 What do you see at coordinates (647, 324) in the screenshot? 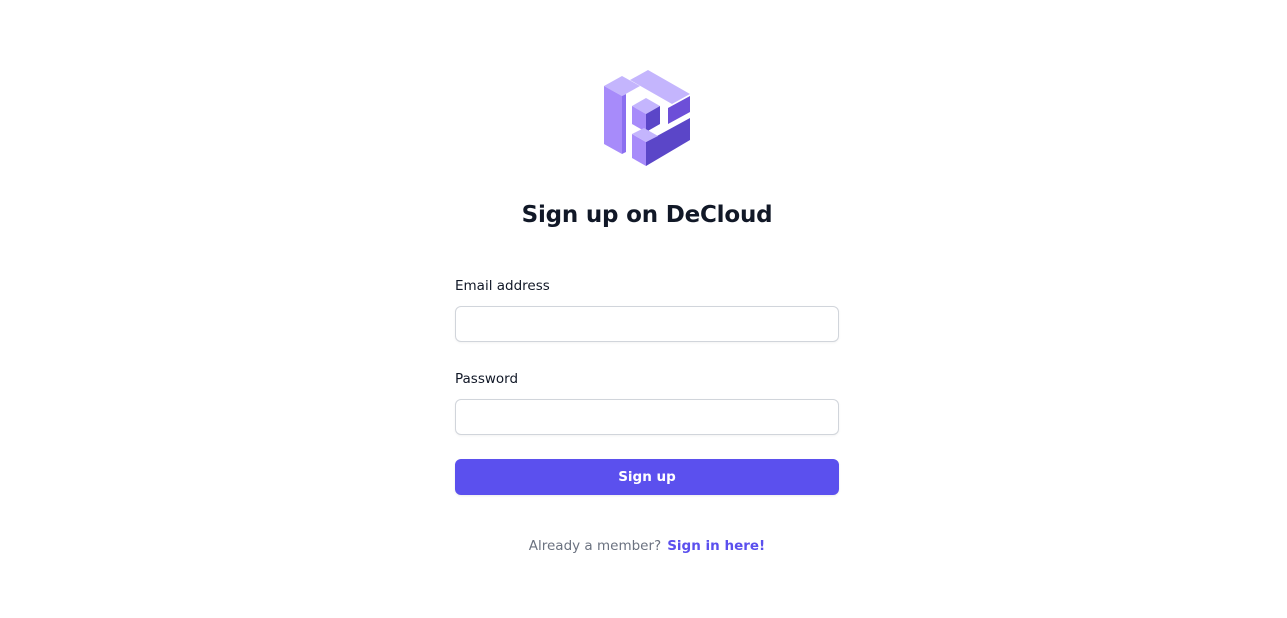
I see `email-field` at bounding box center [647, 324].